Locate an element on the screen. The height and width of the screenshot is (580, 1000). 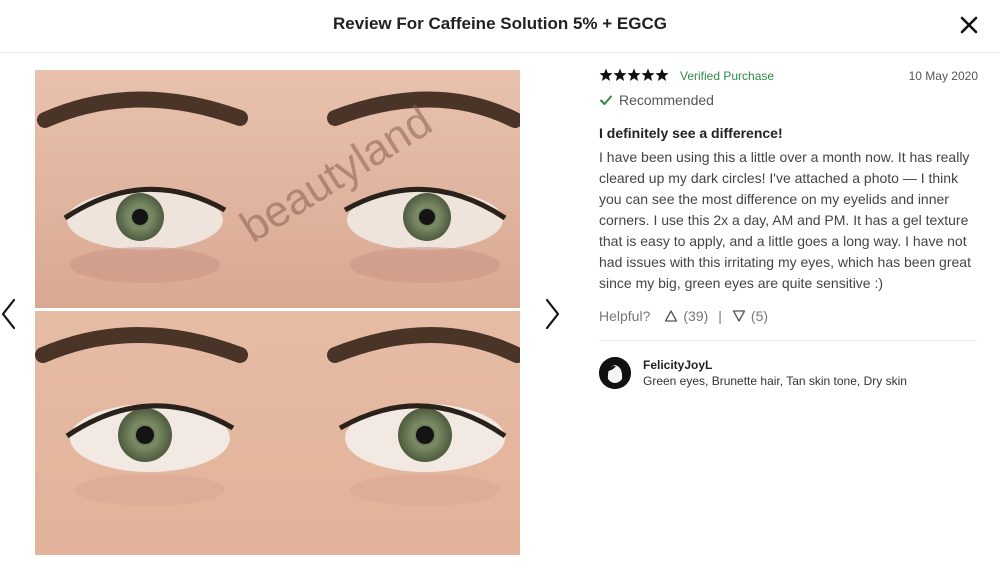
downvote-count: (5) is located at coordinates (759, 316).